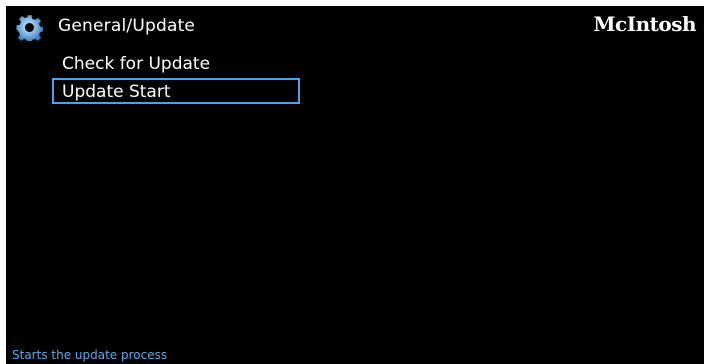 This screenshot has height=364, width=704. What do you see at coordinates (127, 26) in the screenshot?
I see `page-title: General/Update` at bounding box center [127, 26].